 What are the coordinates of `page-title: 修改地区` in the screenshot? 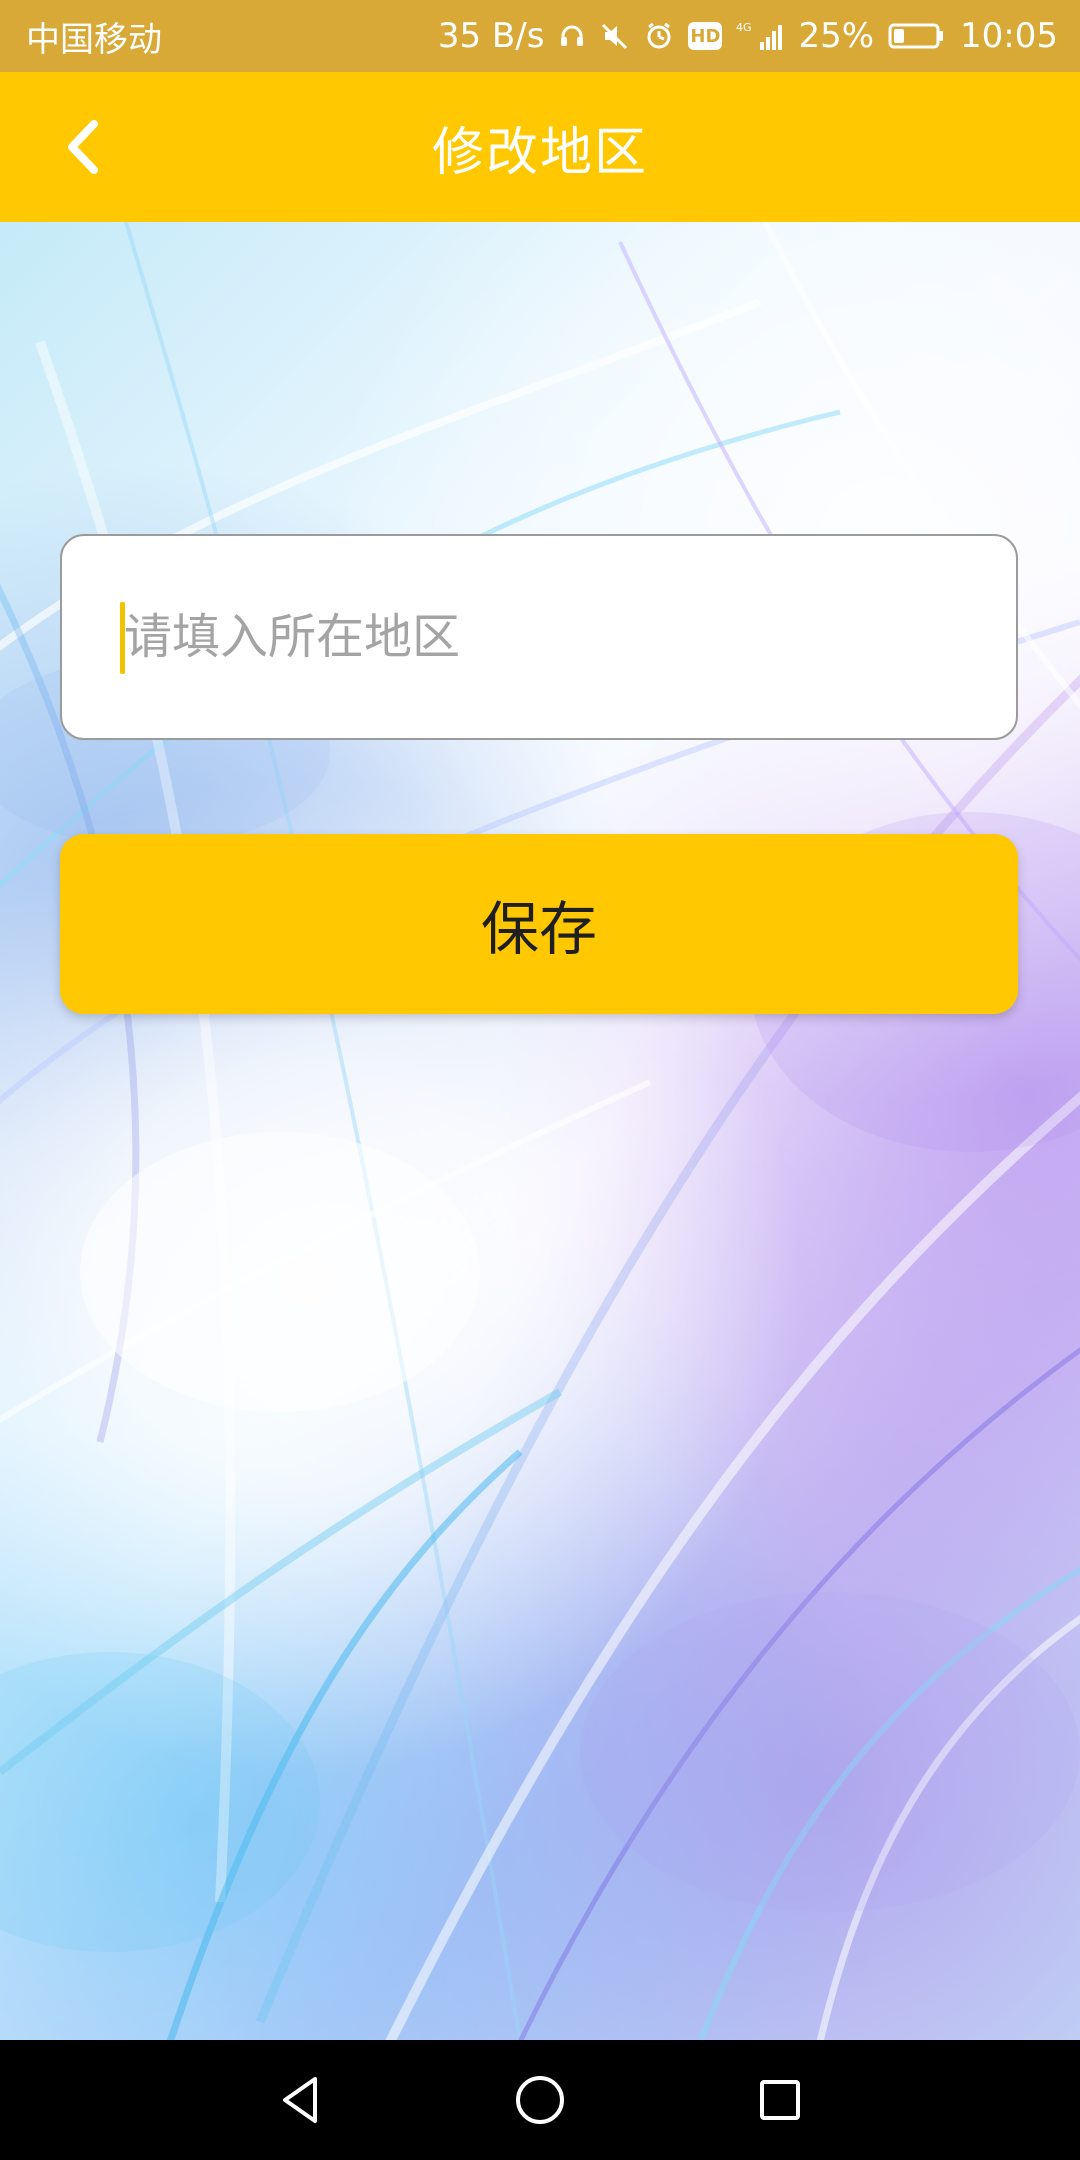 It's located at (539, 152).